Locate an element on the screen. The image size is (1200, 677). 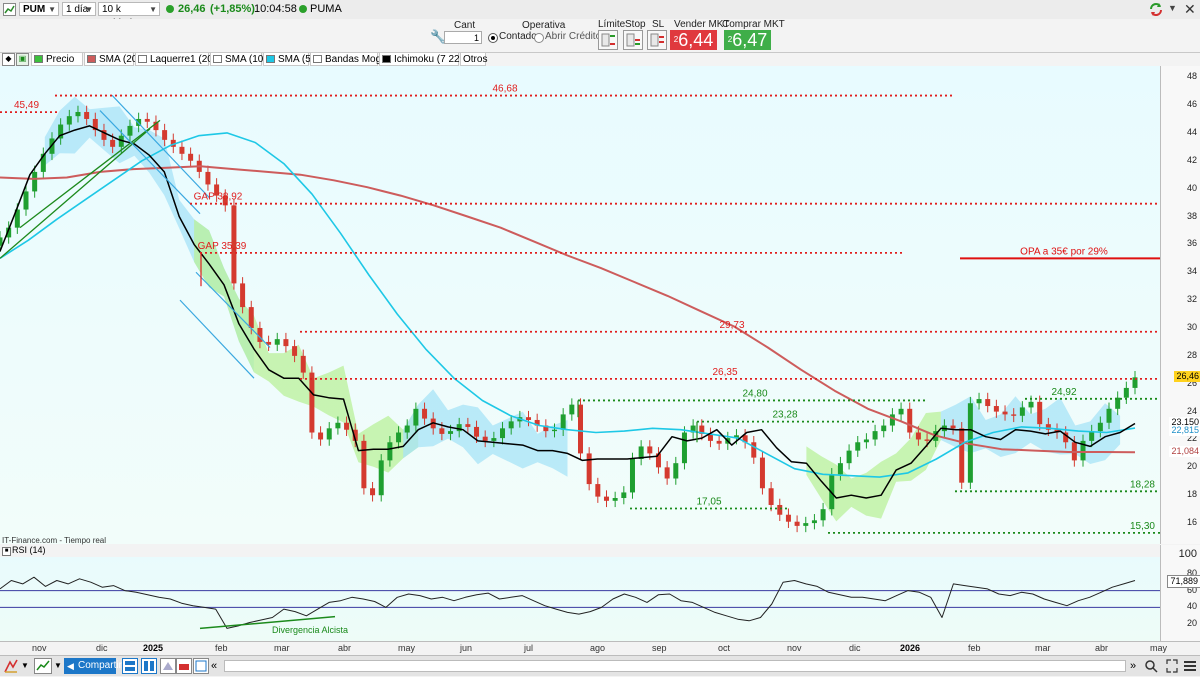
legend-sma100: SMA (100) is located at coordinates (241, 59).